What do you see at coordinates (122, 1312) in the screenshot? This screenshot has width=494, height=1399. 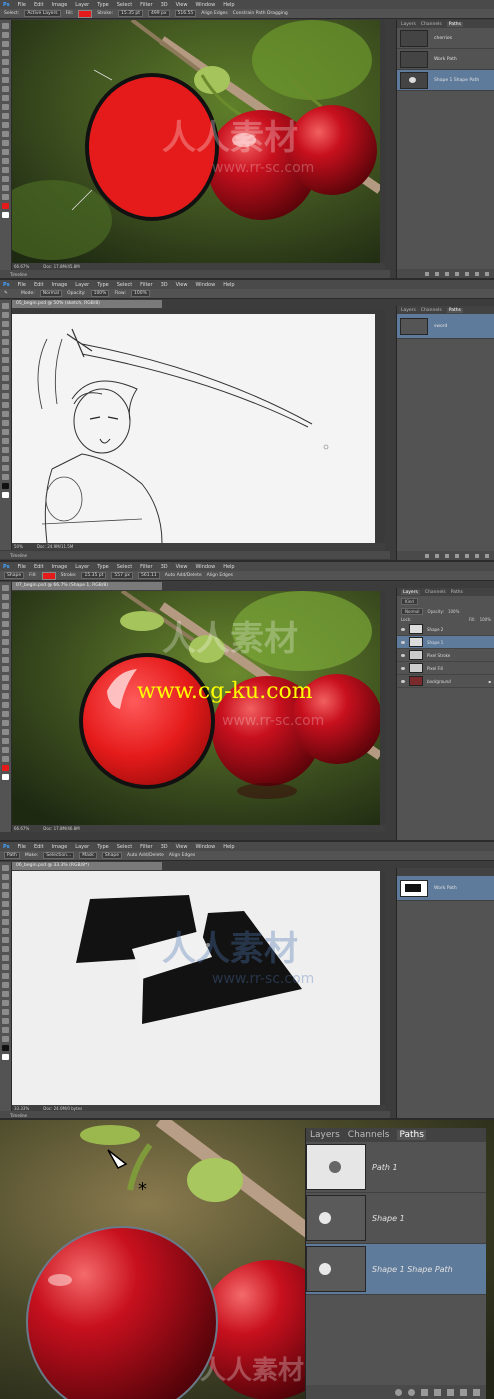 I see `cherry-foreground-with-path` at bounding box center [122, 1312].